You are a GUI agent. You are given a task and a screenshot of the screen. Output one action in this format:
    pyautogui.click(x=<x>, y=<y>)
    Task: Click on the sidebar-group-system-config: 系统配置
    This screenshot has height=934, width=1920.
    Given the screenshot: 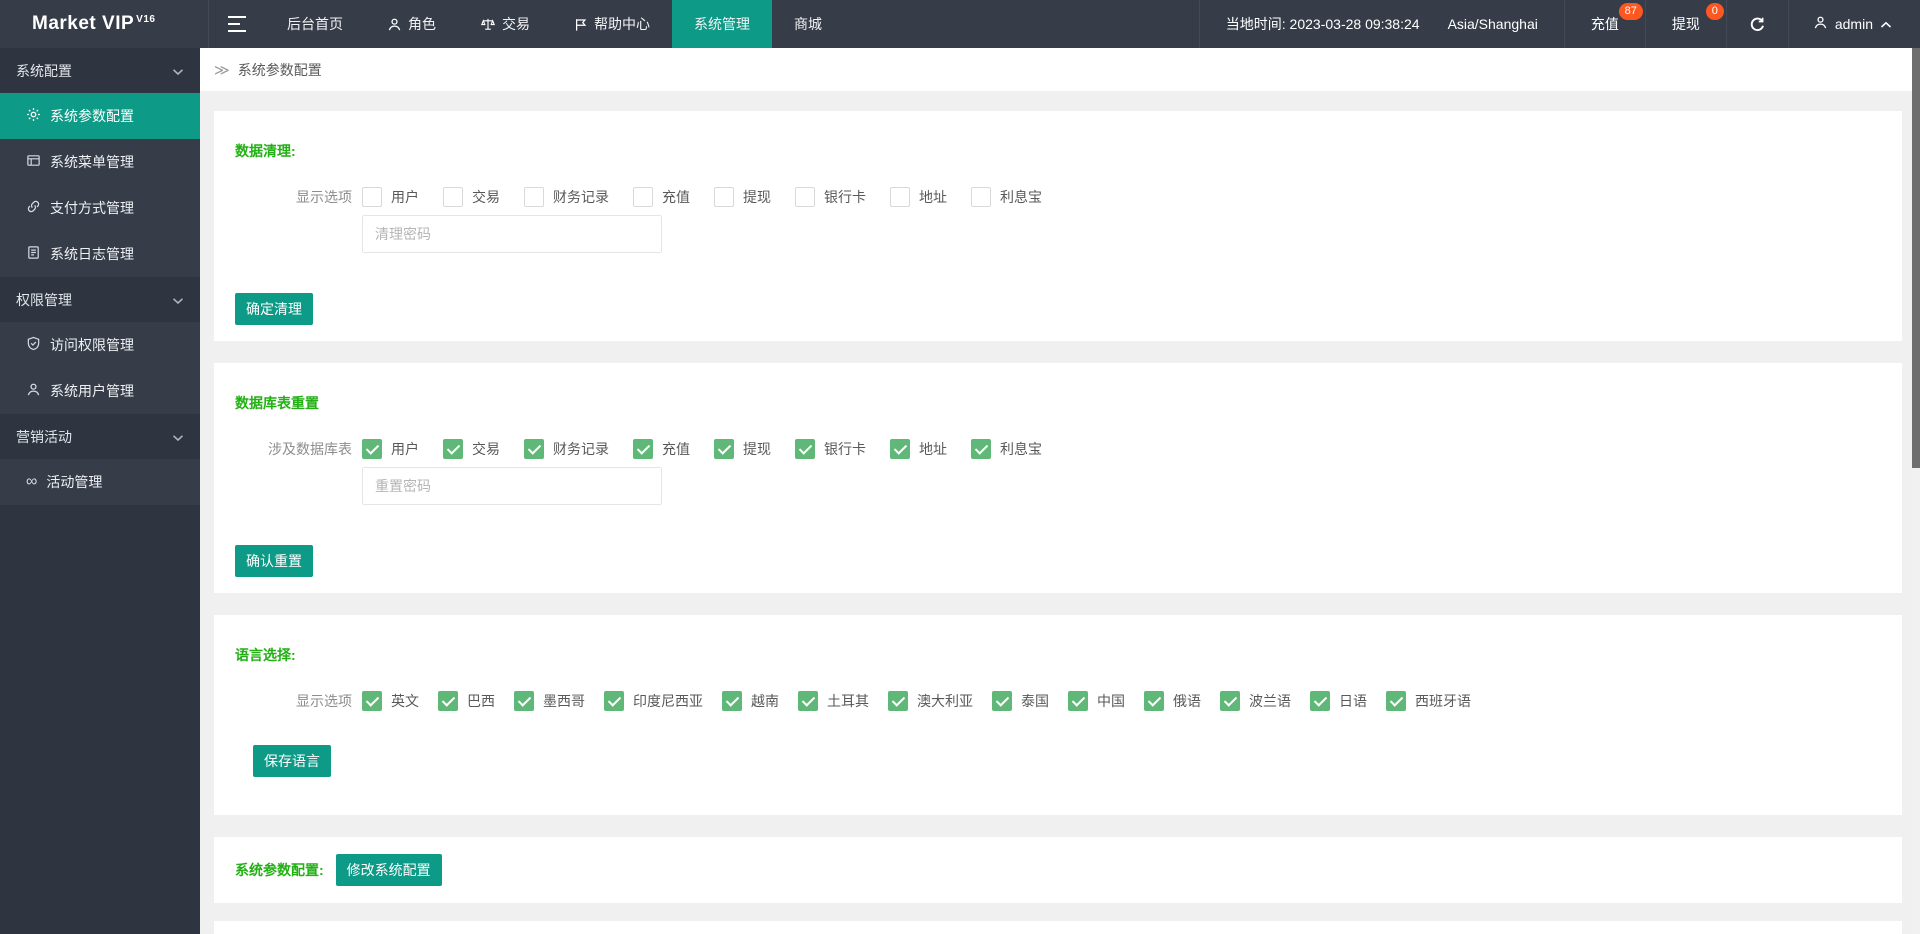 What is the action you would take?
    pyautogui.click(x=100, y=70)
    